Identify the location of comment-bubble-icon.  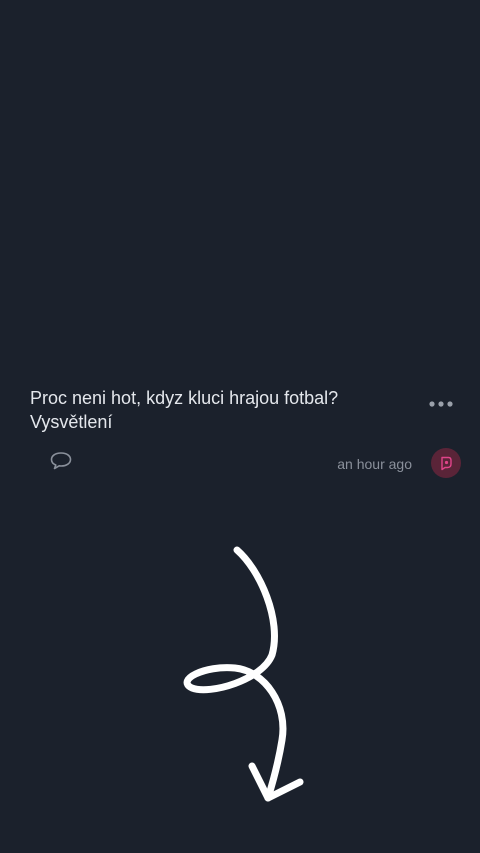
(61, 461).